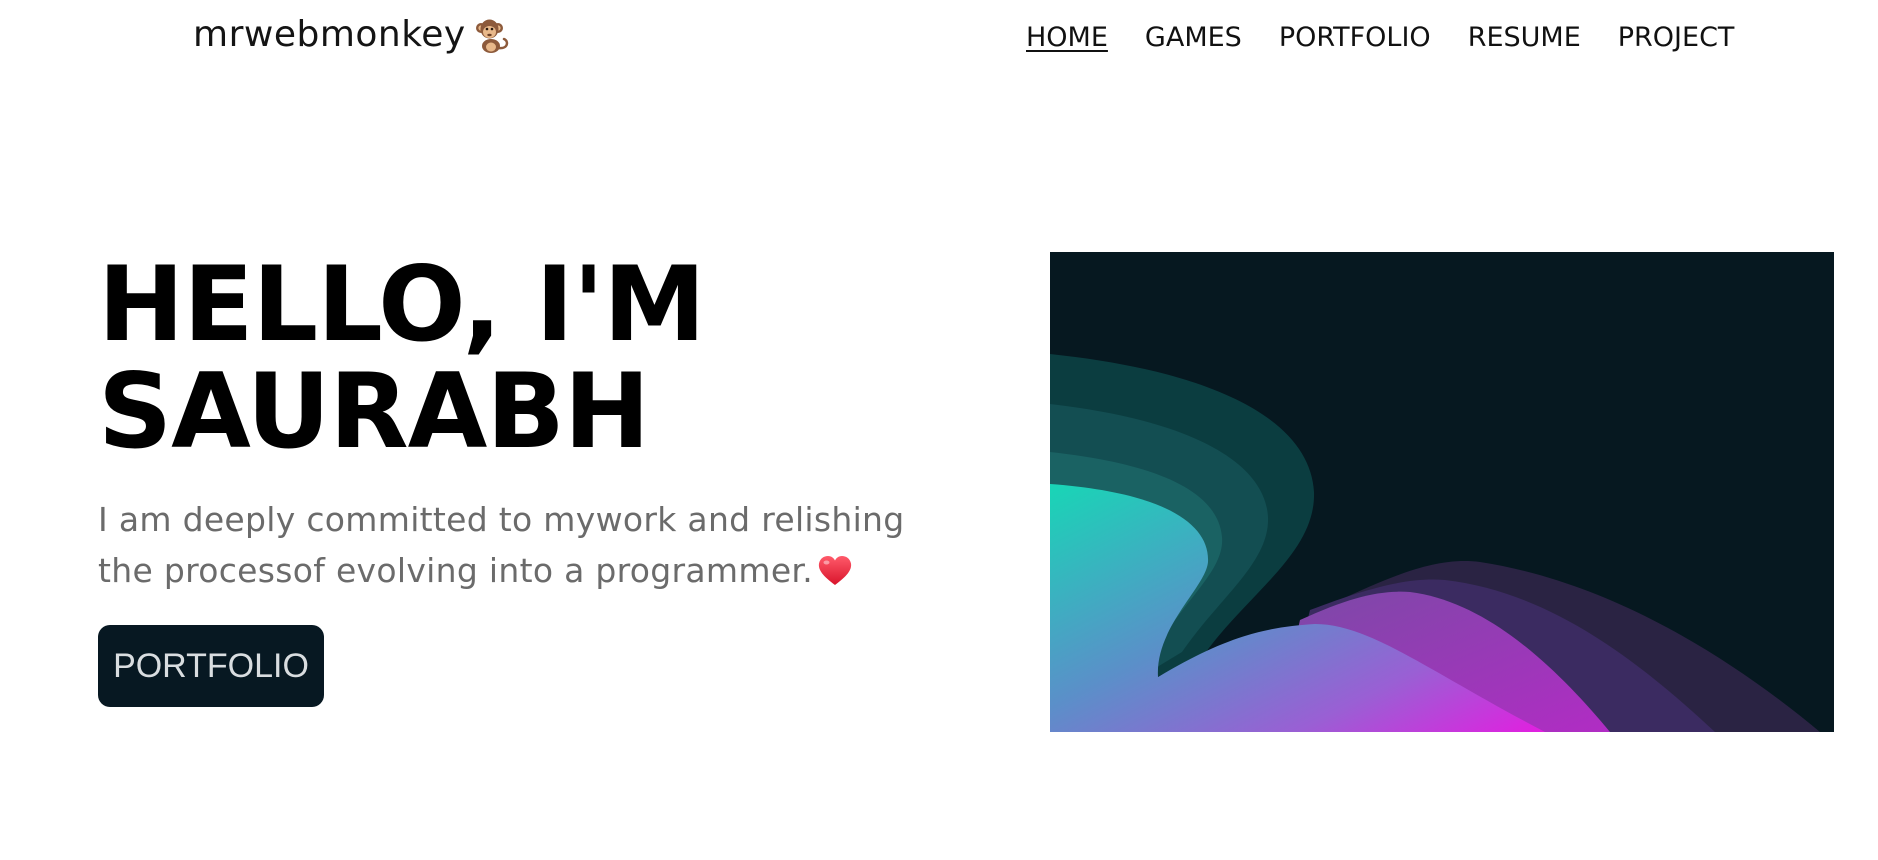 The image size is (1878, 860). What do you see at coordinates (402, 305) in the screenshot?
I see `hero-title-line-1: HELLO, I'M` at bounding box center [402, 305].